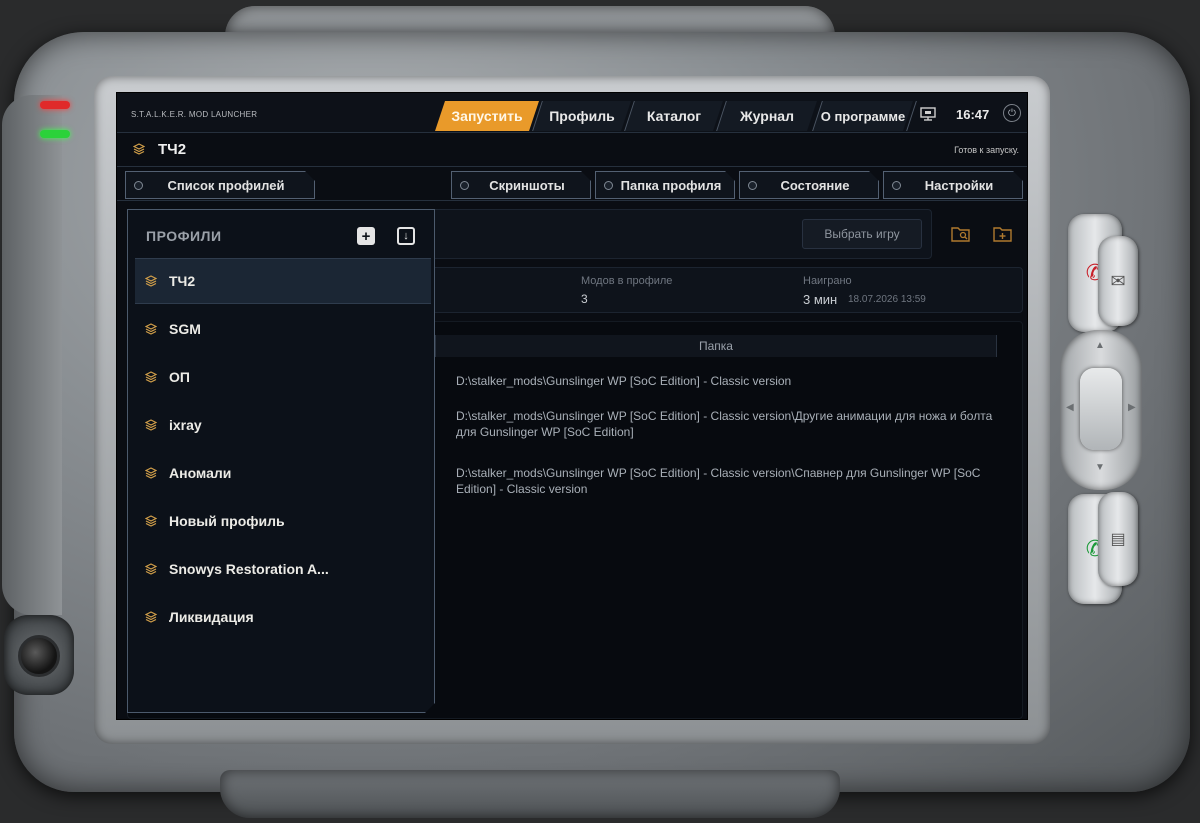 The height and width of the screenshot is (823, 1200). Describe the element at coordinates (887, 299) in the screenshot. I see `last-played-date: 18.07.2026 13:59` at that location.